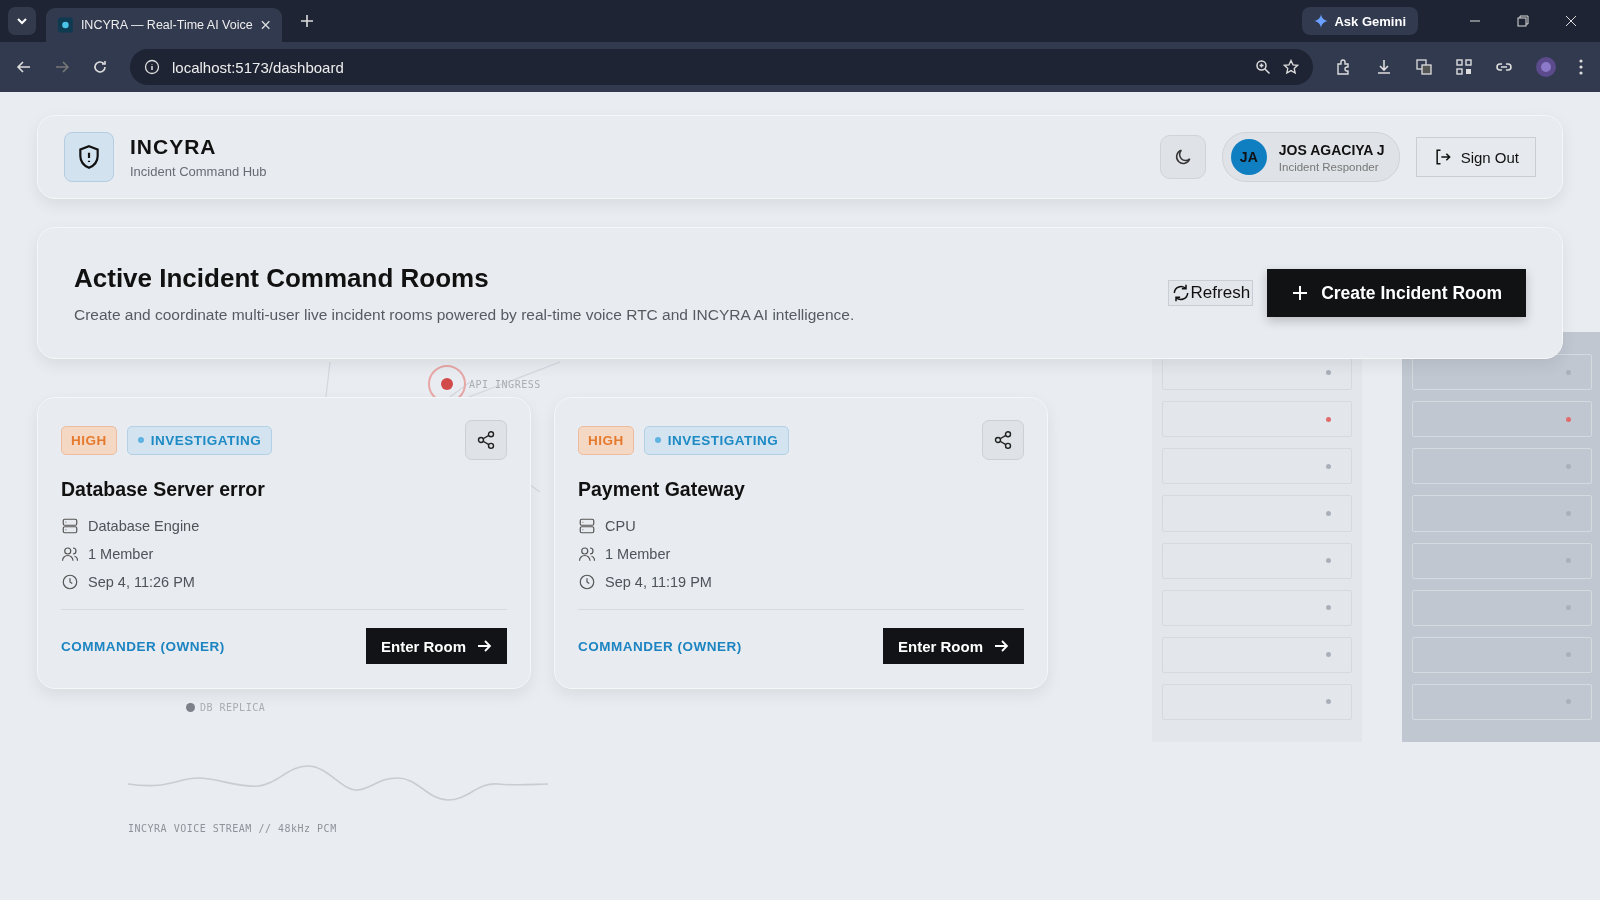 Image resolution: width=1600 pixels, height=900 pixels. What do you see at coordinates (1464, 67) in the screenshot?
I see `qr-code-icon` at bounding box center [1464, 67].